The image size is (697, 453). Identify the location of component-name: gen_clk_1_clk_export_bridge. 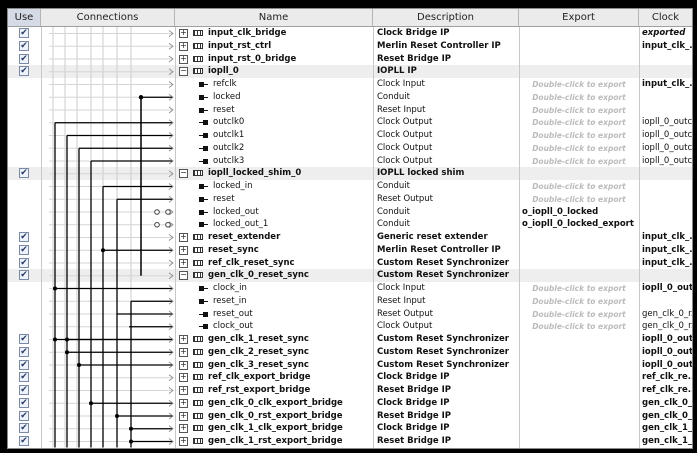
(289, 428).